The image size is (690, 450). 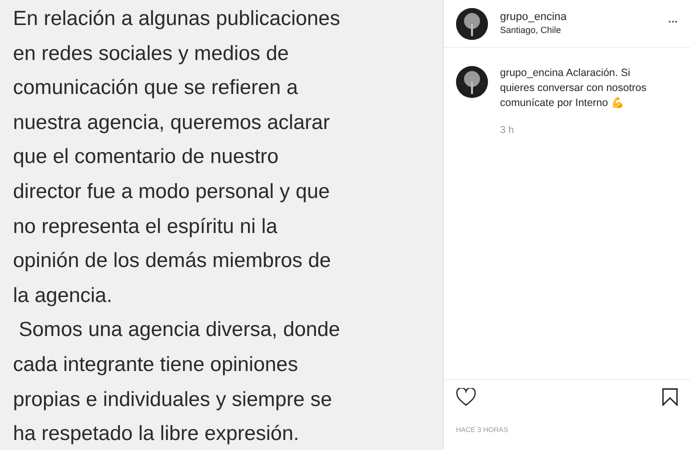 What do you see at coordinates (466, 397) in the screenshot?
I see `heart-icon` at bounding box center [466, 397].